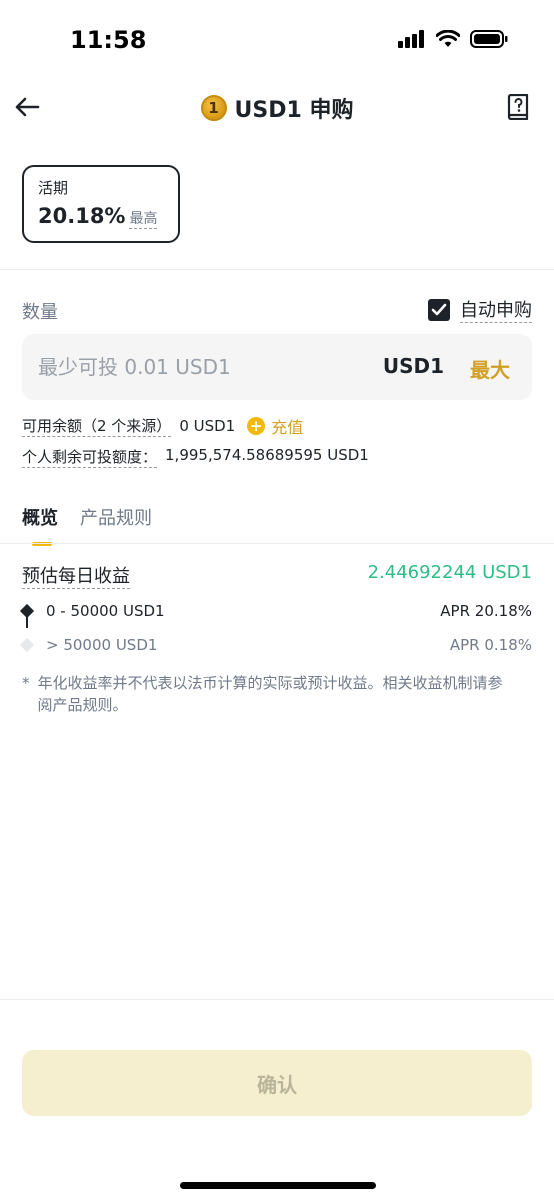 Image resolution: width=554 pixels, height=1200 pixels. Describe the element at coordinates (256, 426) in the screenshot. I see `plus-circle-icon: +` at that location.